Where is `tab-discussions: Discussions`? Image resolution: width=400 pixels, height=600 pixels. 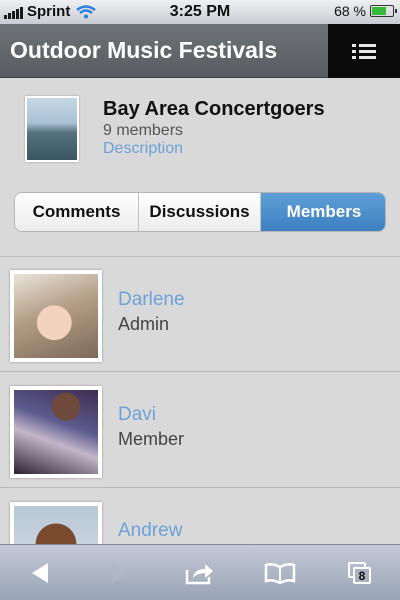 tab-discussions: Discussions is located at coordinates (200, 212).